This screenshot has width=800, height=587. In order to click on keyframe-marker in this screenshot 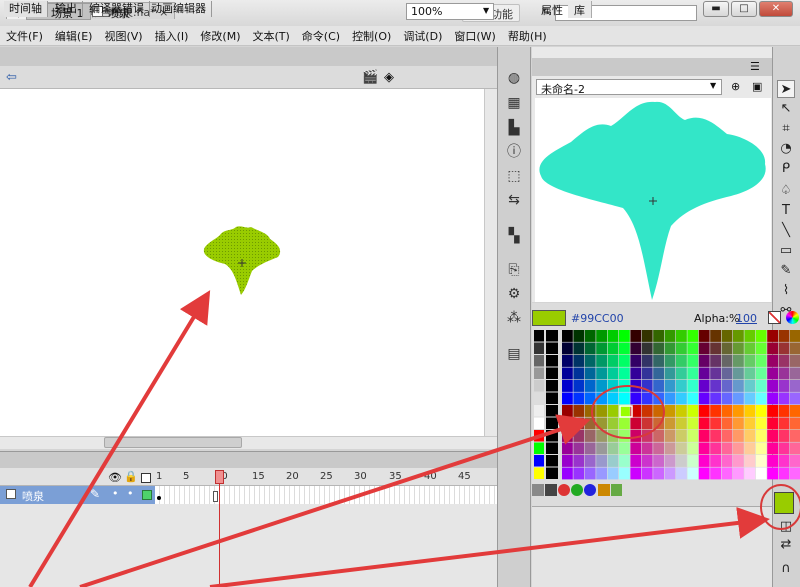, I will do `click(159, 498)`.